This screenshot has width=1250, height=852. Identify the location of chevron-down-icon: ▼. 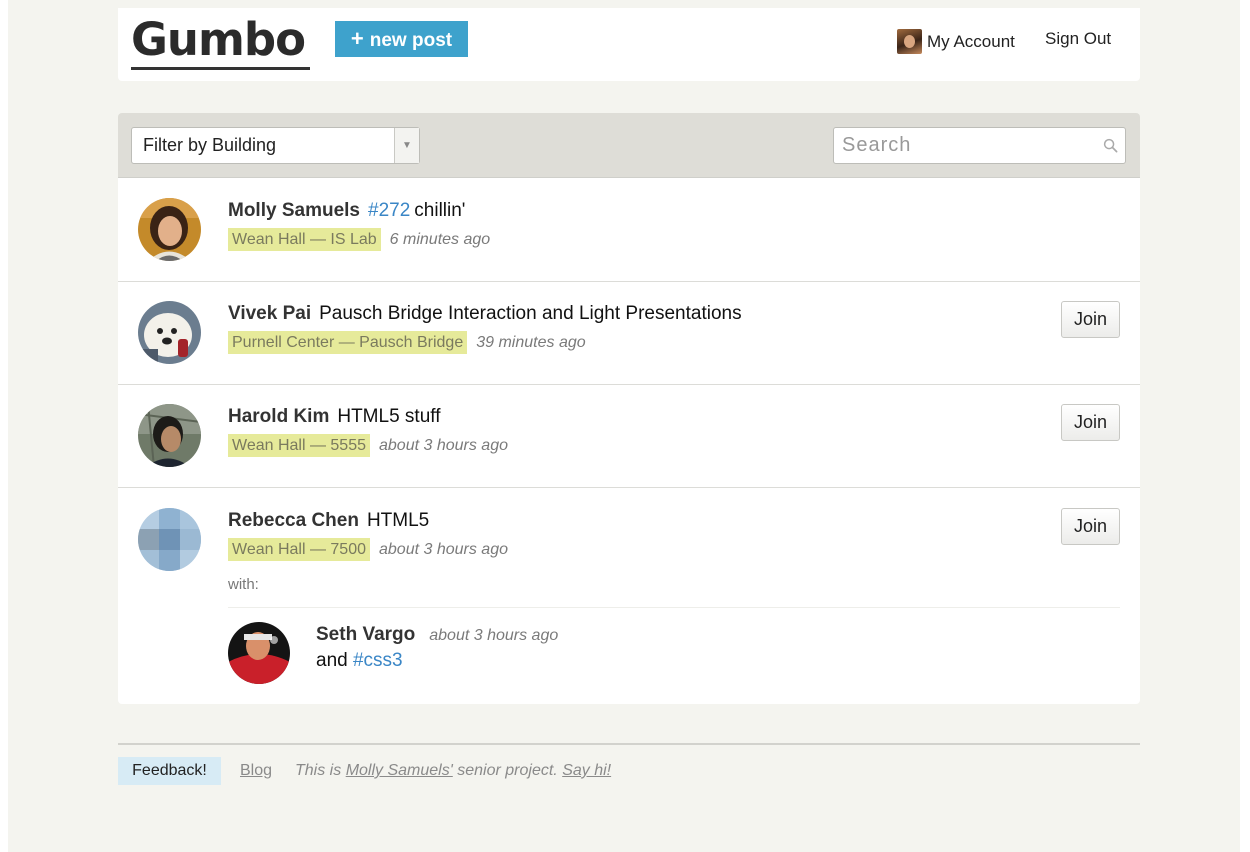
(406, 145).